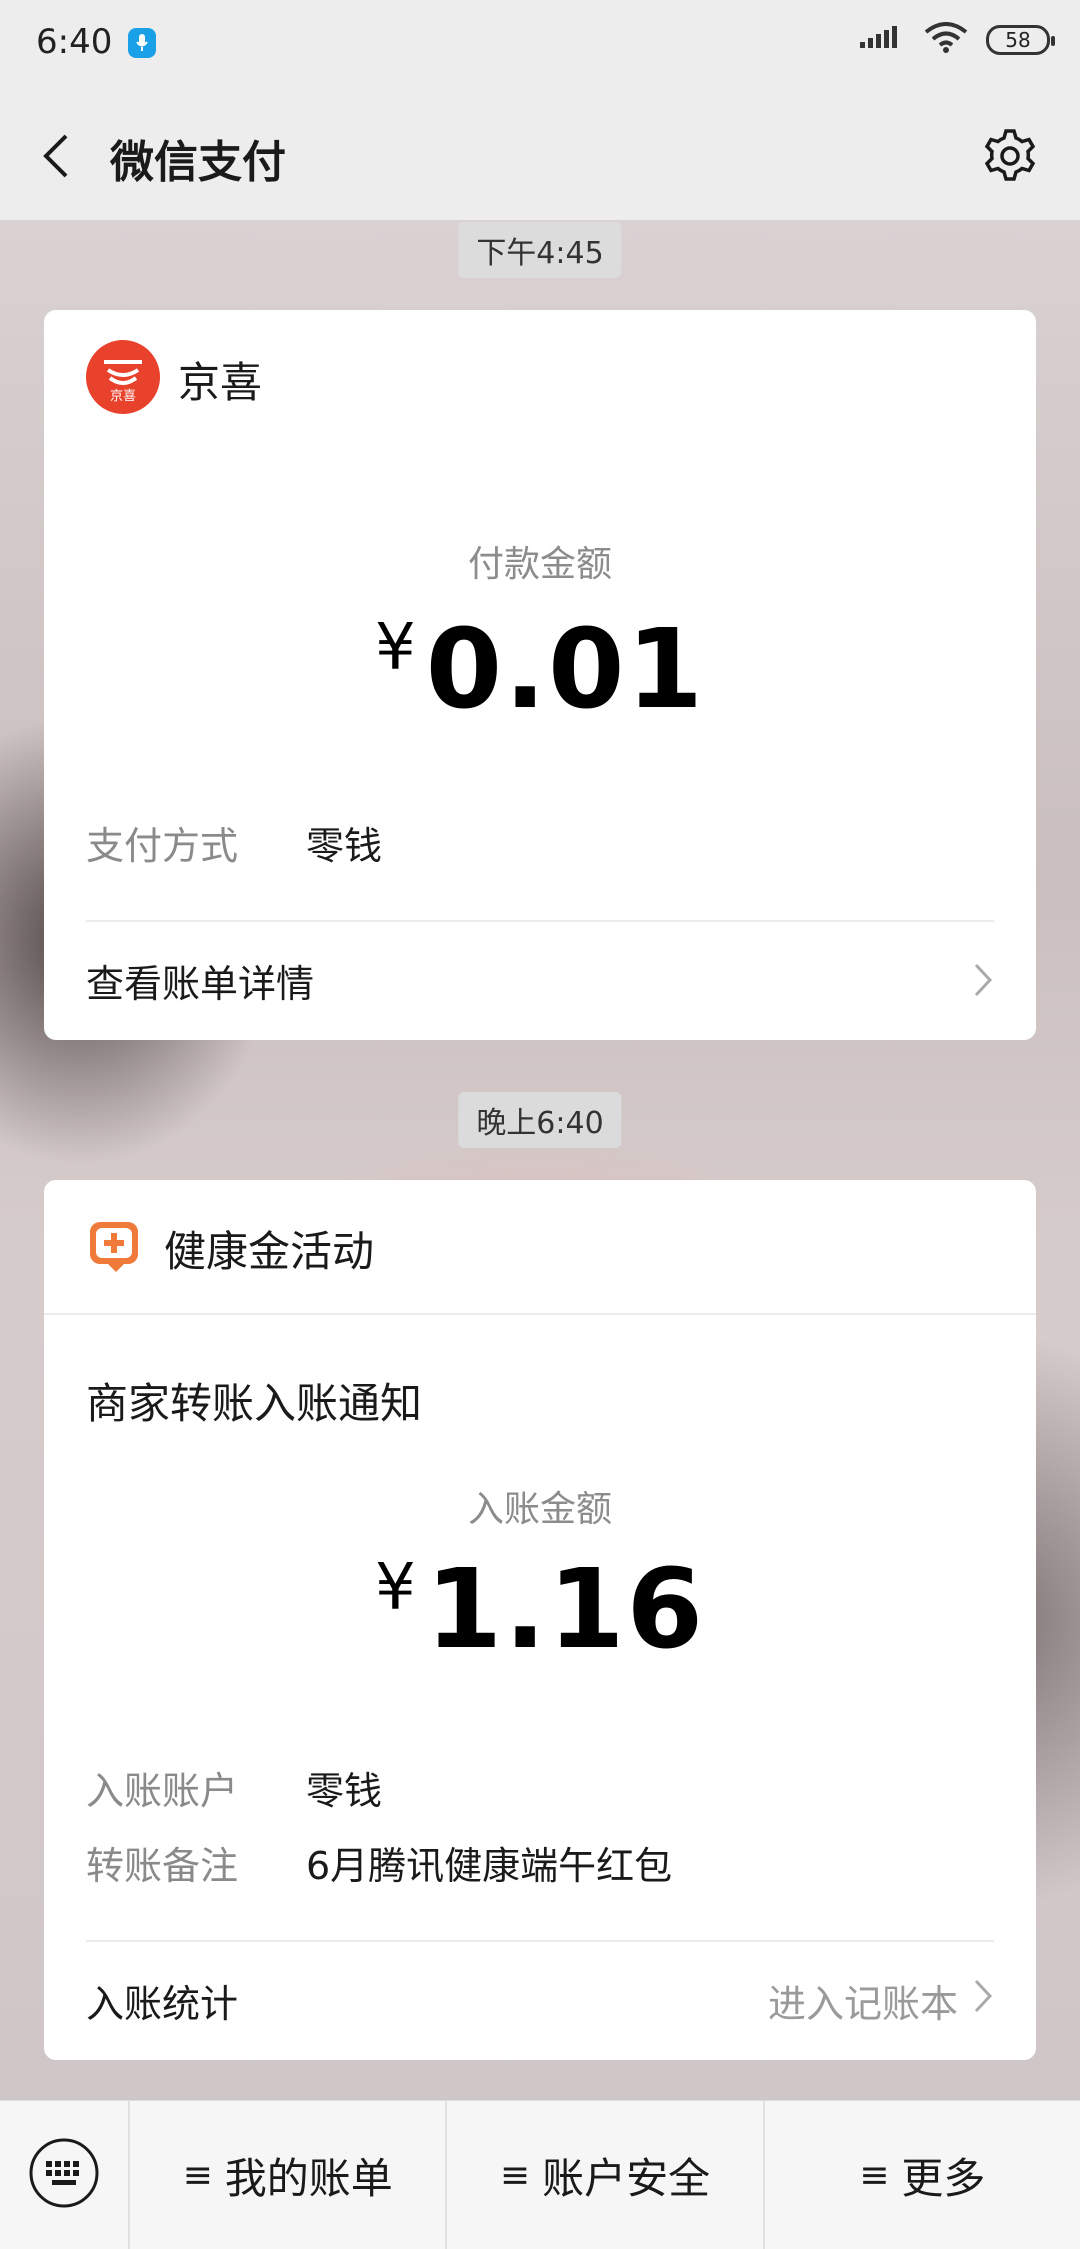  Describe the element at coordinates (198, 162) in the screenshot. I see `page-title: 微信支付` at that location.